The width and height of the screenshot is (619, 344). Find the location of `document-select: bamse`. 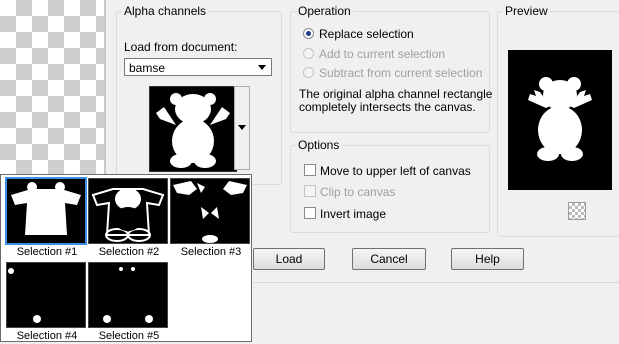

document-select: bamse is located at coordinates (198, 67).